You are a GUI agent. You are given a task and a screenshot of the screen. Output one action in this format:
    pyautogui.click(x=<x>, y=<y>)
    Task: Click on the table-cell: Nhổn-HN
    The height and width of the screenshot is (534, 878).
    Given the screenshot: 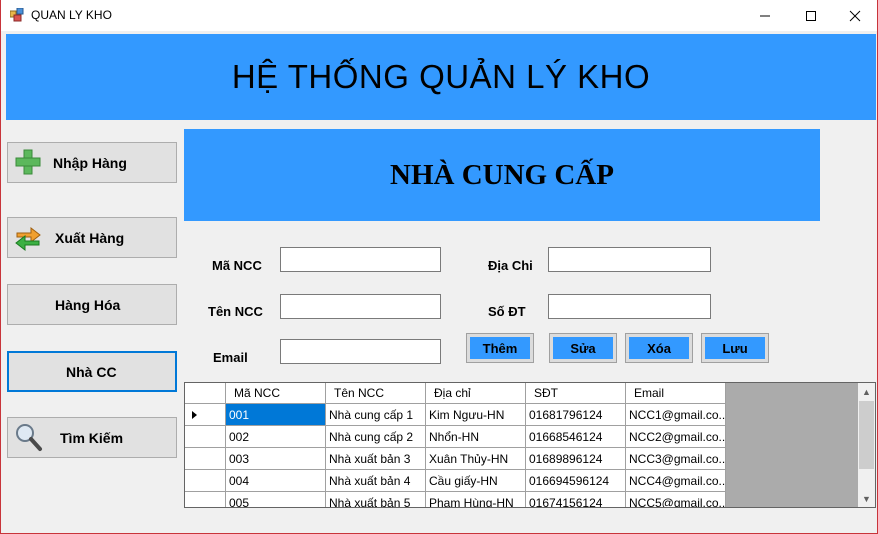 What is the action you would take?
    pyautogui.click(x=476, y=437)
    